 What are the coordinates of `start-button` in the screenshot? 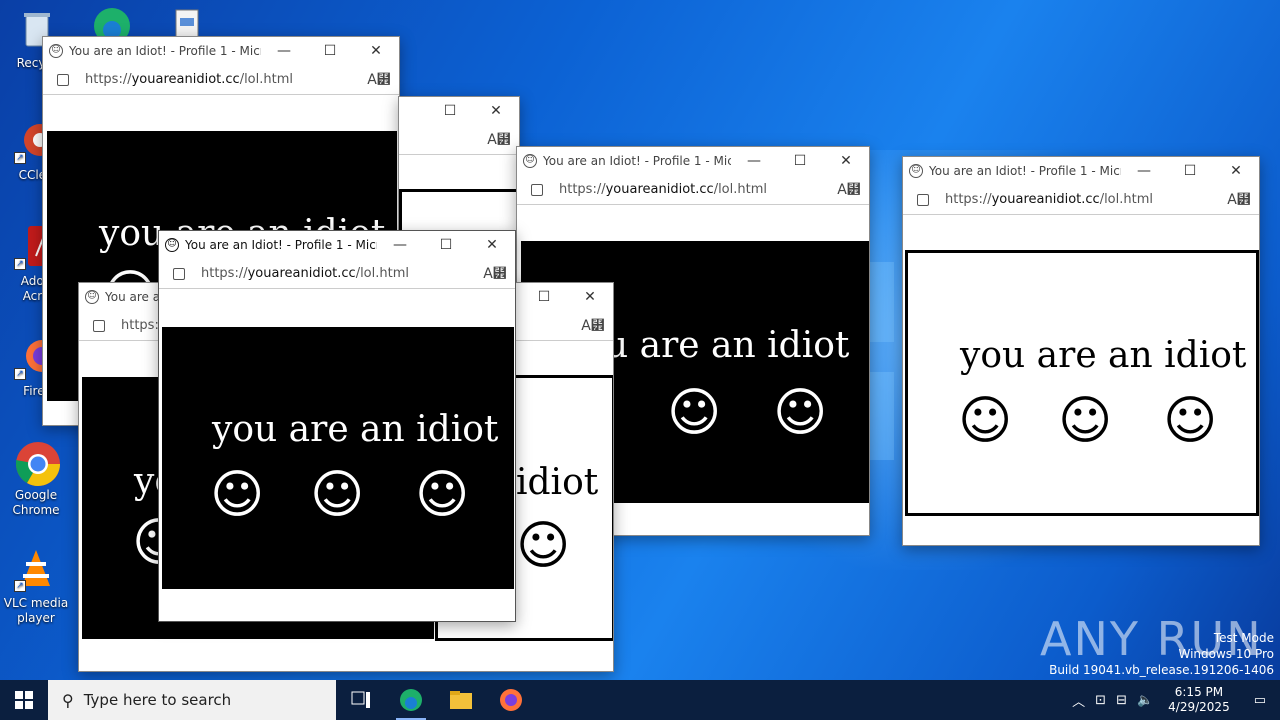 It's located at (24, 700).